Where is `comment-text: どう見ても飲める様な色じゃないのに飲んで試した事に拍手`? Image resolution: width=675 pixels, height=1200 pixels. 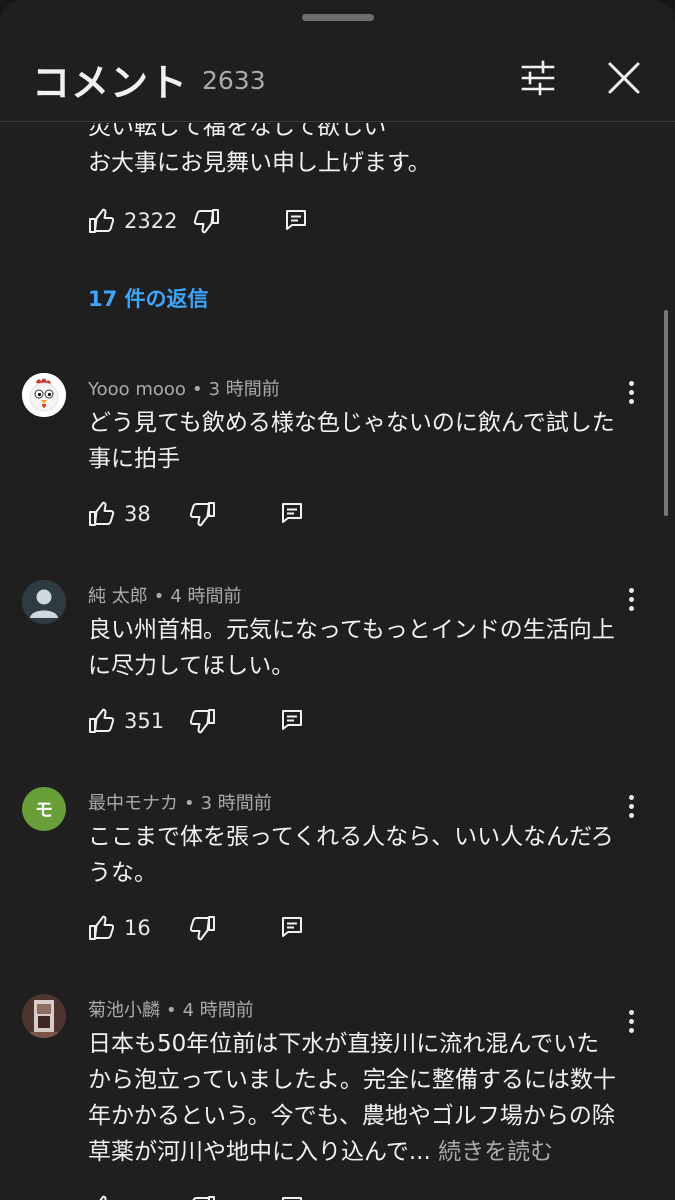
comment-text: どう見ても飲める様な色じゃないのに飲んで試した事に拍手 is located at coordinates (351, 441).